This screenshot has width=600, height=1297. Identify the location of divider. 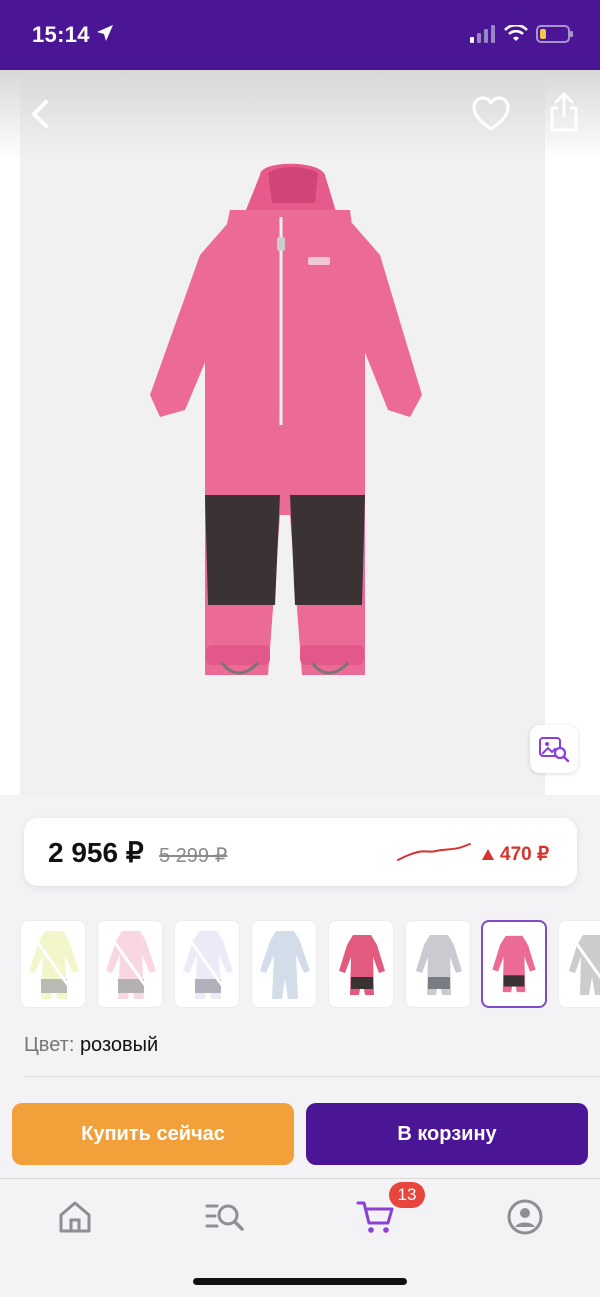
(312, 1076).